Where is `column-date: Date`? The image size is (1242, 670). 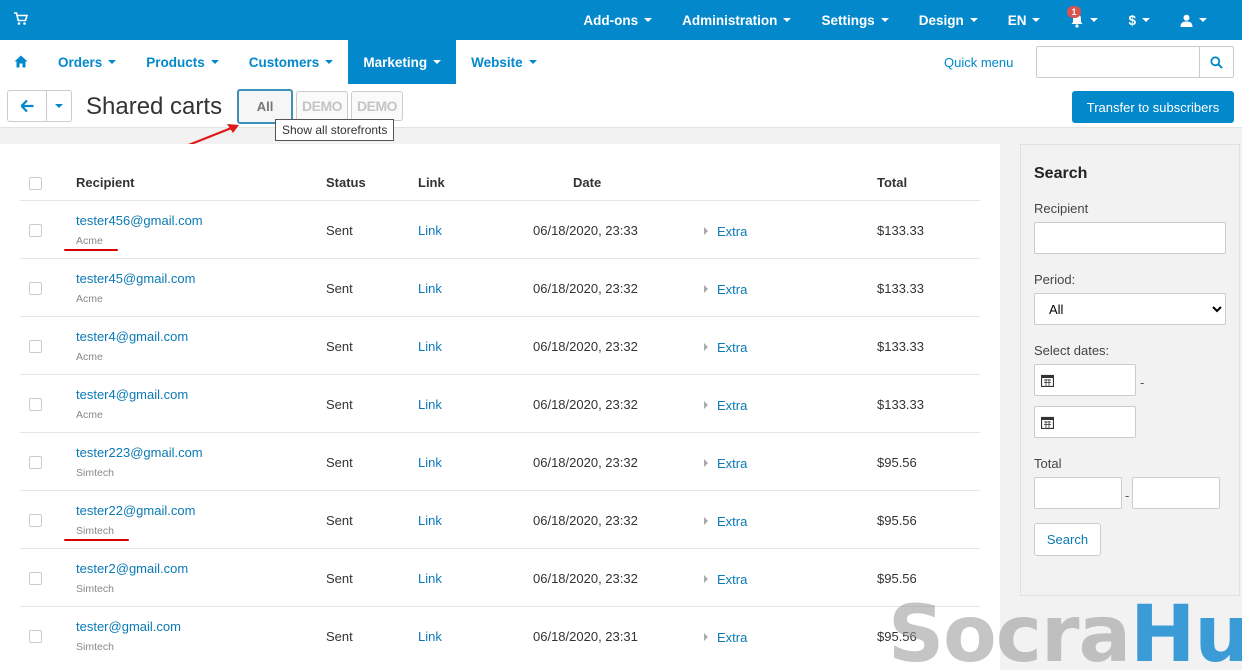 column-date: Date is located at coordinates (587, 182).